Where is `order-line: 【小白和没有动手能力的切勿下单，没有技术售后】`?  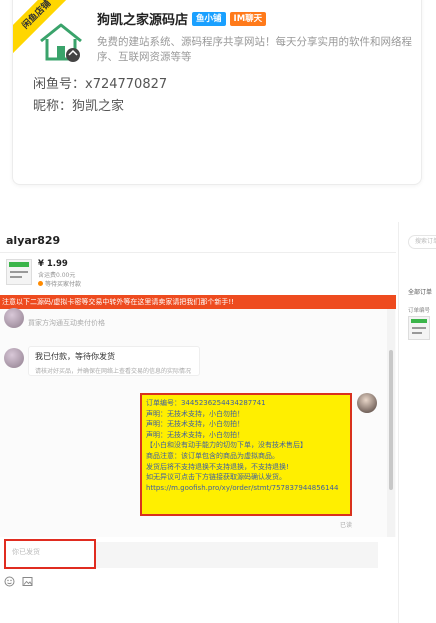
order-line: 【小白和没有动手能力的切勿下单，没有技术售后】 is located at coordinates (226, 445).